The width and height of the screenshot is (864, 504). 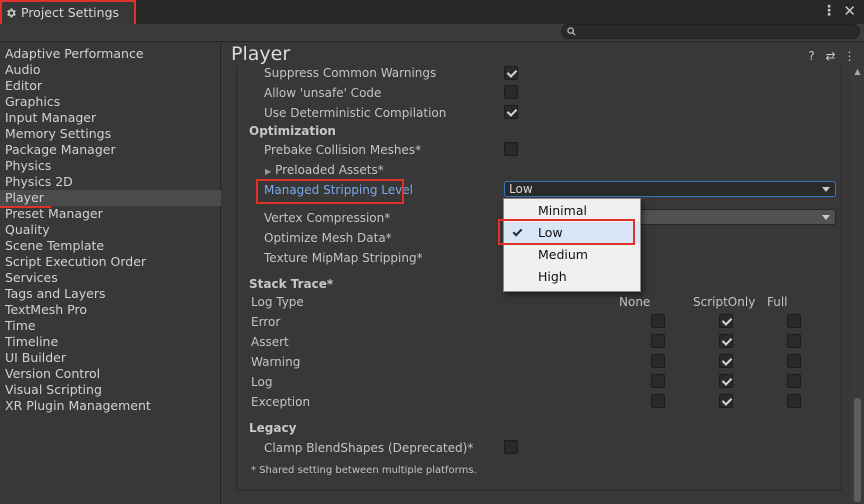 I want to click on scroll-thumb, so click(x=857, y=450).